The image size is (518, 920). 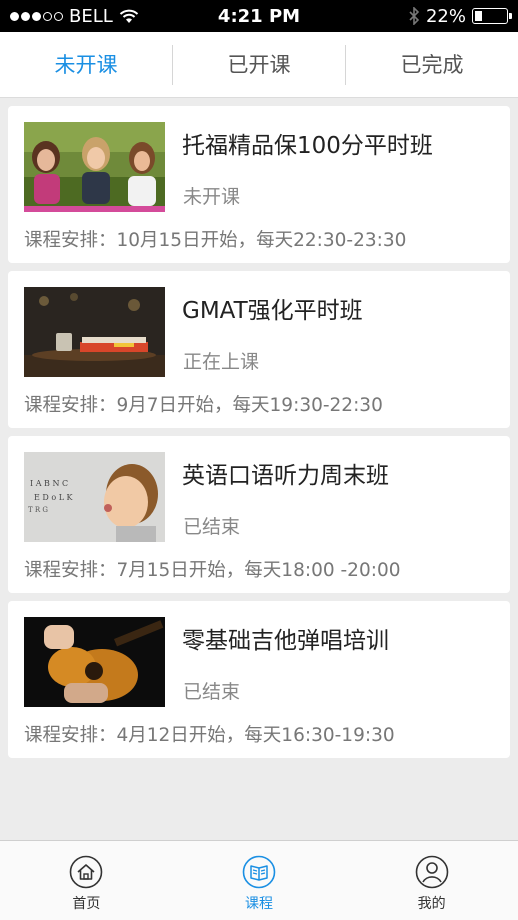 I want to click on svg-text: I A B N C, so click(x=49, y=483).